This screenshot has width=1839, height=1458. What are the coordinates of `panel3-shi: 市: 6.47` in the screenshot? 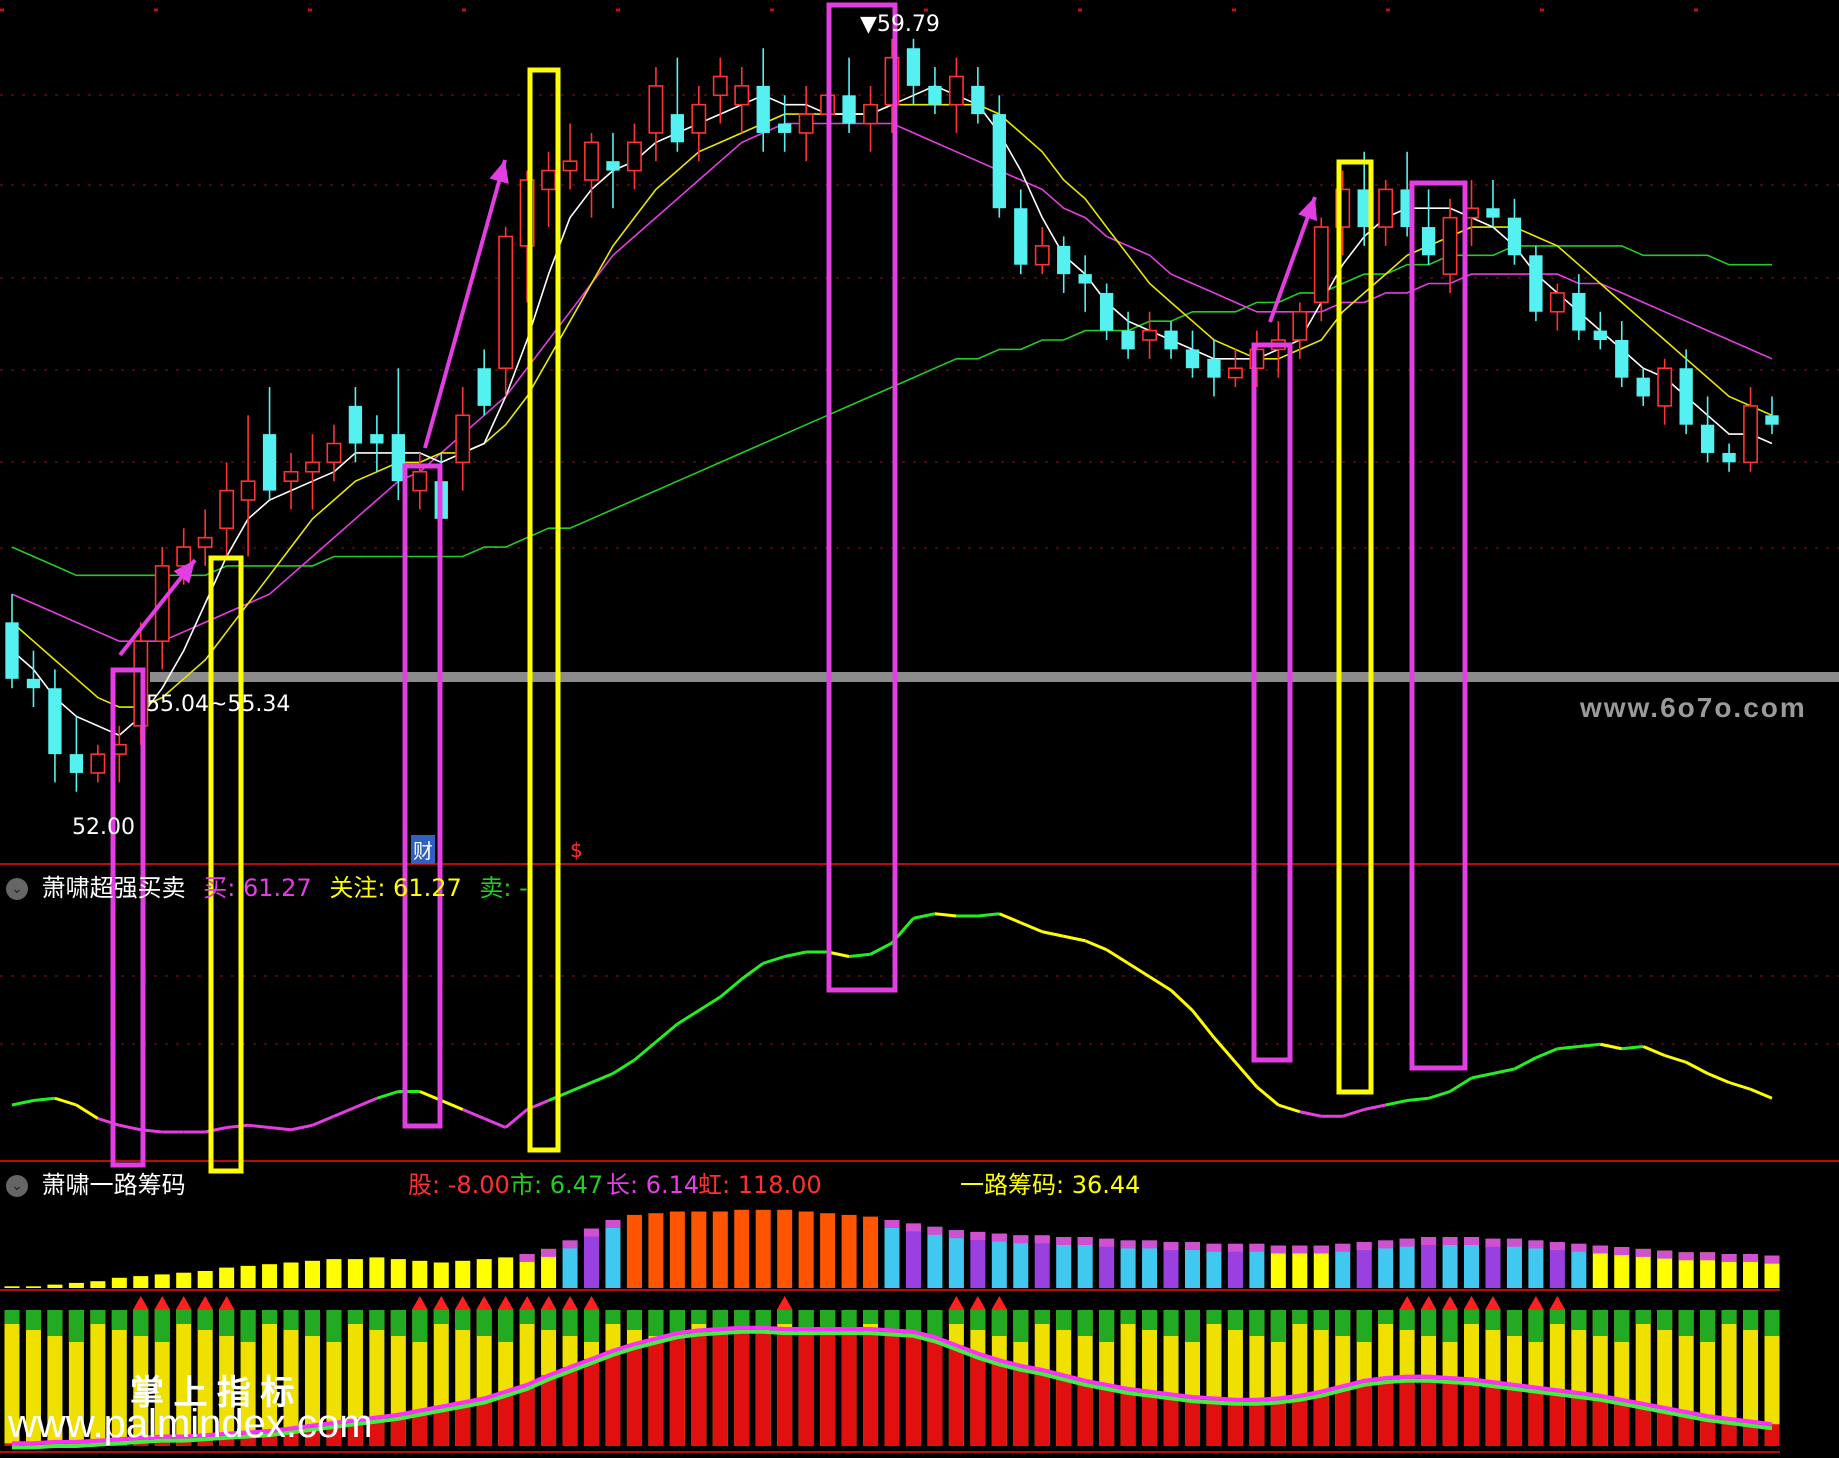 It's located at (557, 1185).